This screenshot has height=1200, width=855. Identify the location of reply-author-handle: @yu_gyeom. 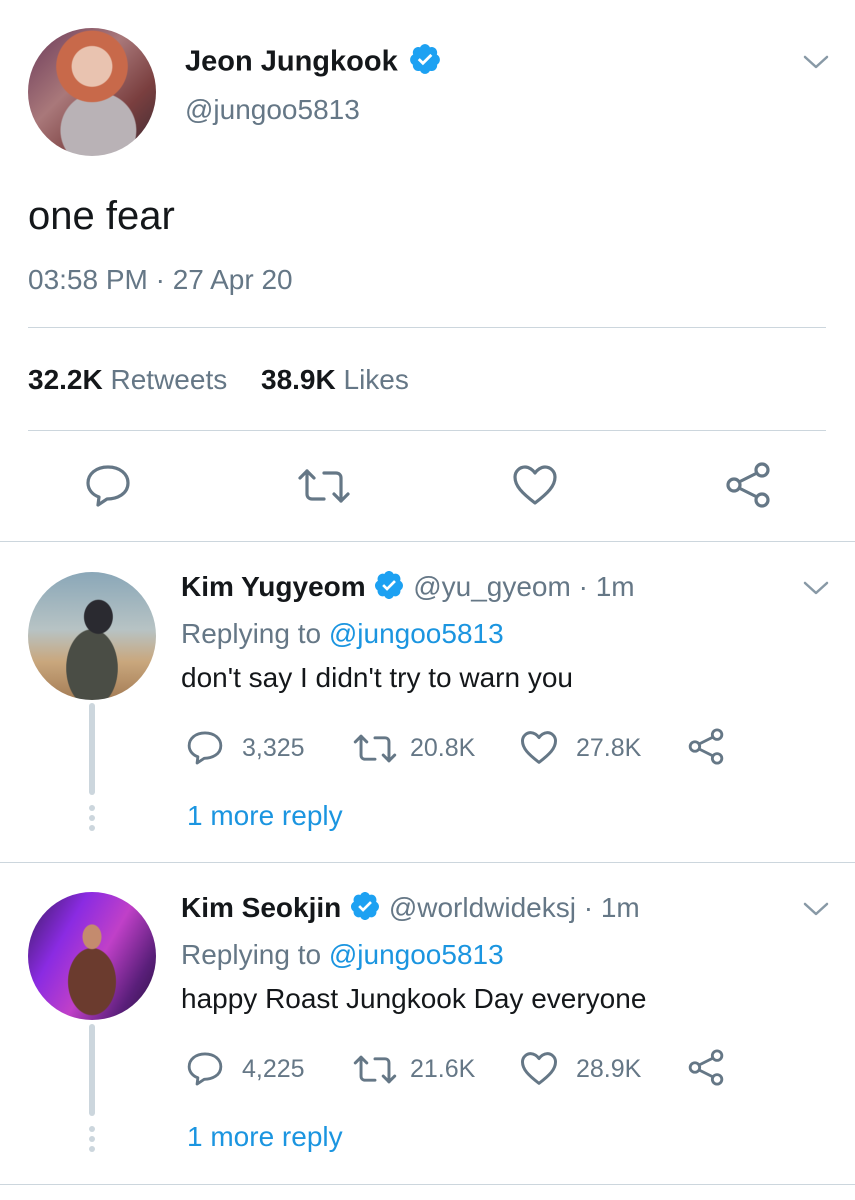
(492, 586).